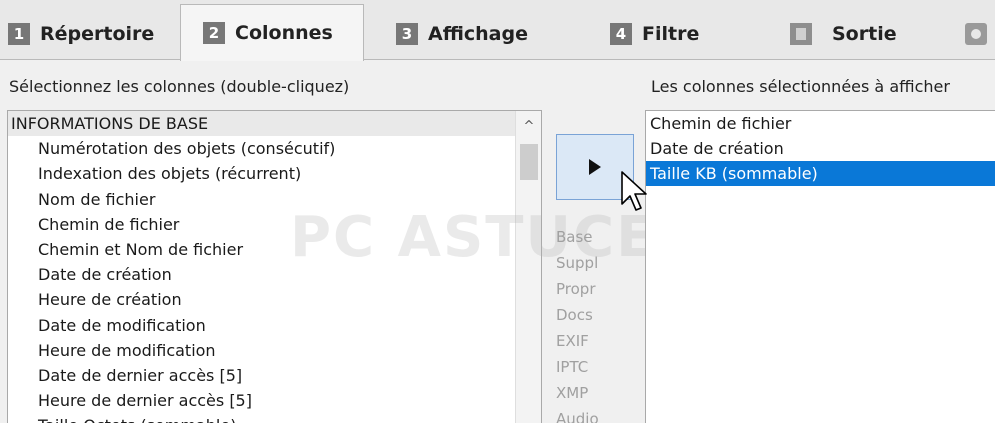  What do you see at coordinates (586, 237) in the screenshot?
I see `category-base: Base` at bounding box center [586, 237].